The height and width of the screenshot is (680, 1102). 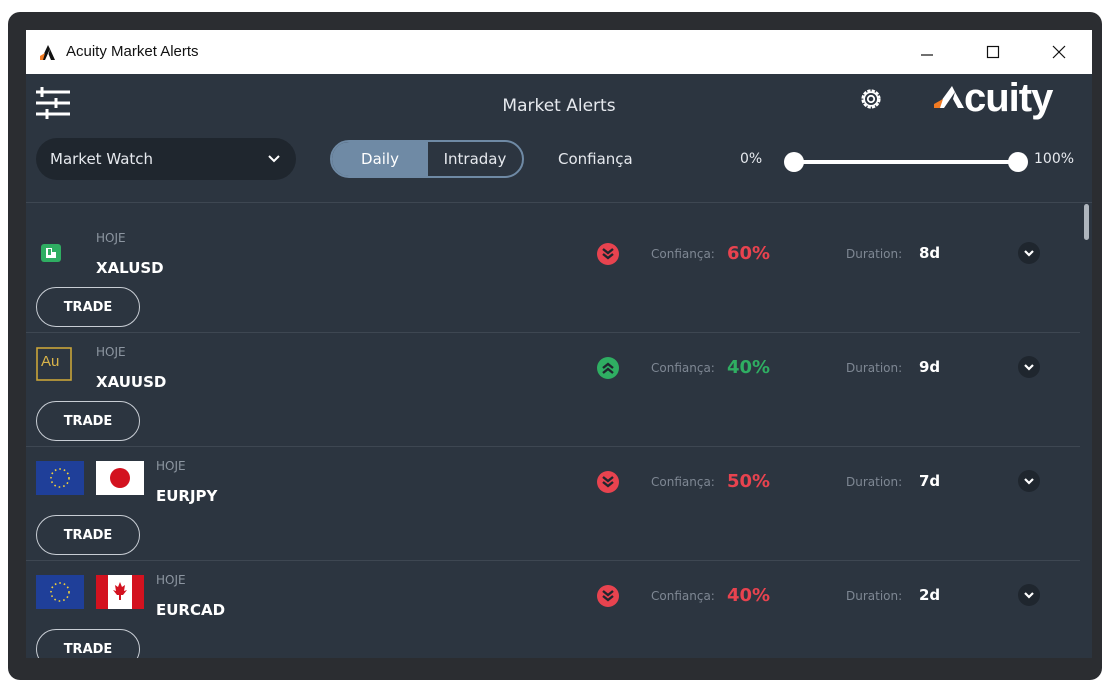 I want to click on confidence-filter-label: Confiança, so click(x=595, y=159).